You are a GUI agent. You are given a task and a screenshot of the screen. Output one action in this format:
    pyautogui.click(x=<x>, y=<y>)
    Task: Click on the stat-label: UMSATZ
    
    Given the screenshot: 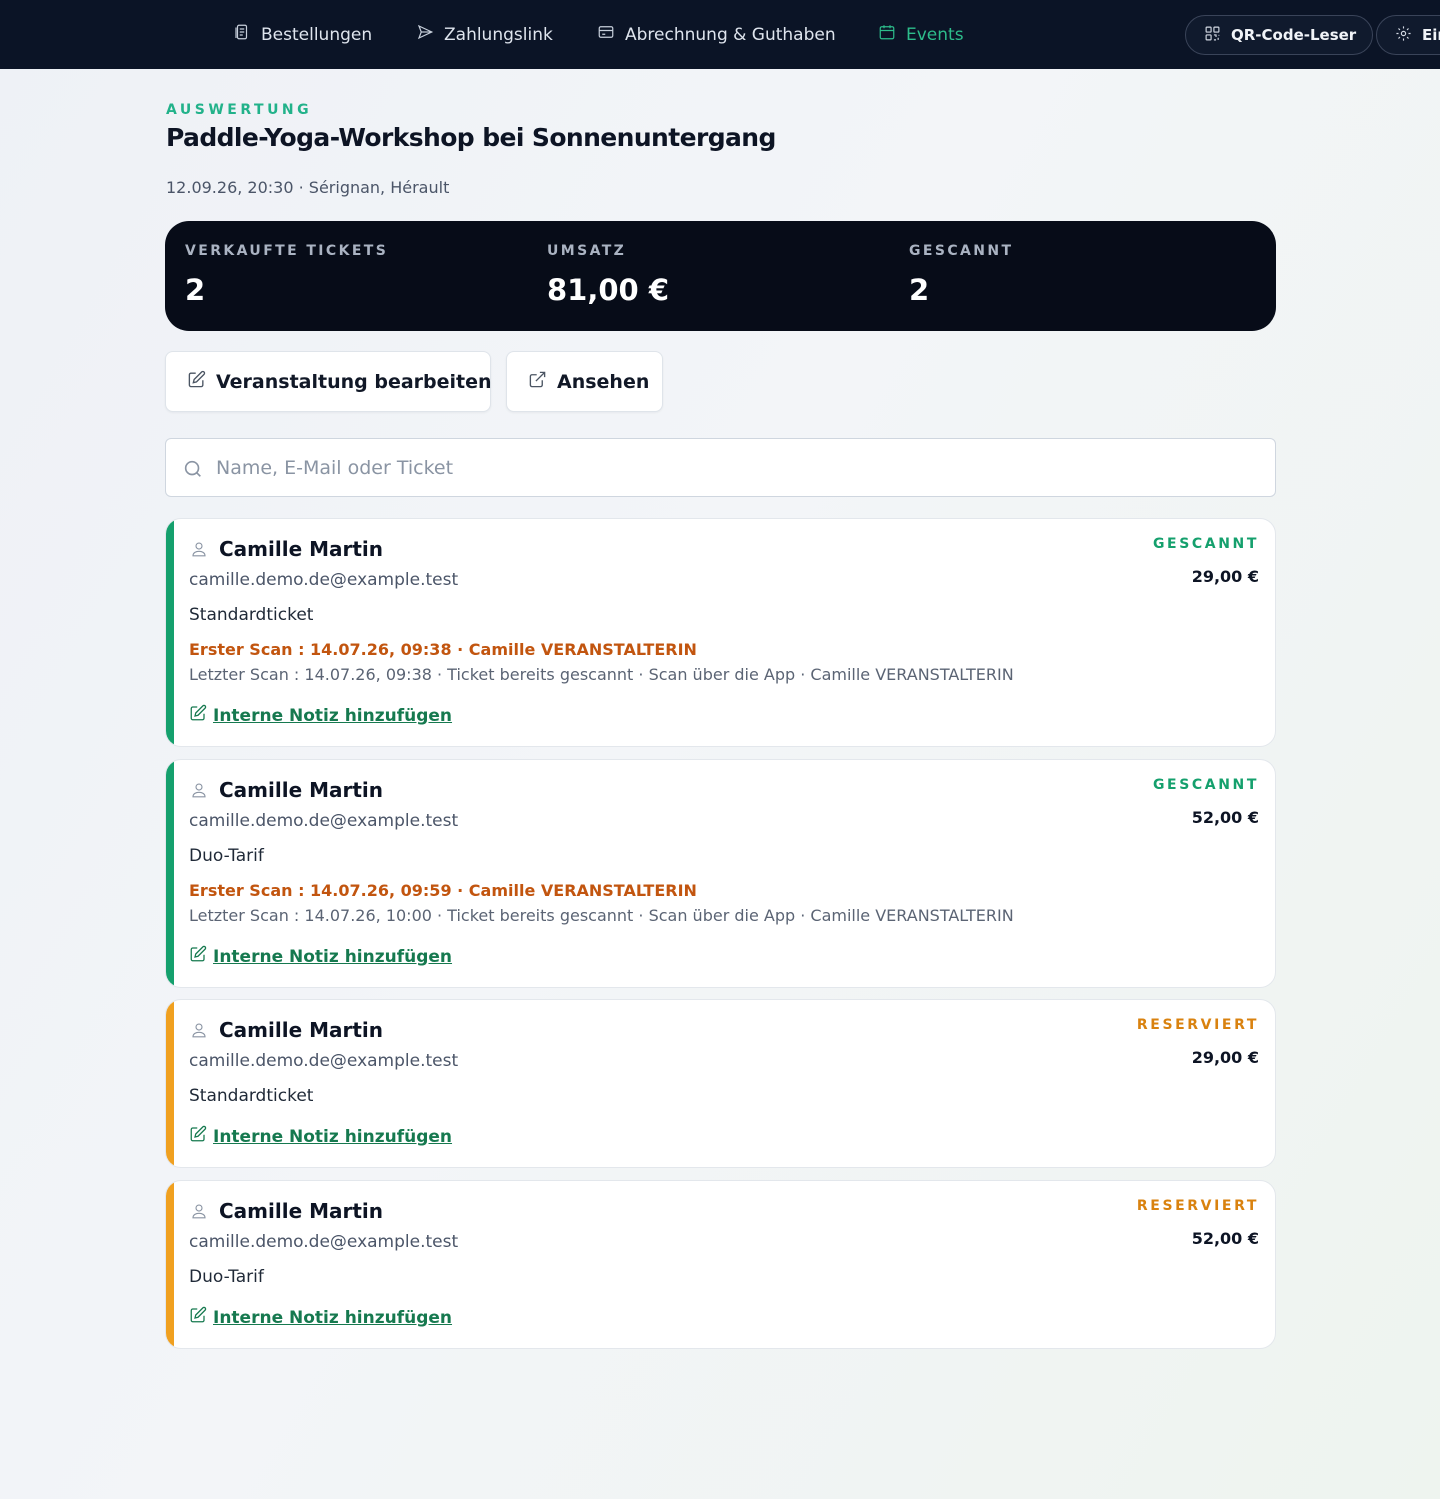 What is the action you would take?
    pyautogui.click(x=587, y=251)
    